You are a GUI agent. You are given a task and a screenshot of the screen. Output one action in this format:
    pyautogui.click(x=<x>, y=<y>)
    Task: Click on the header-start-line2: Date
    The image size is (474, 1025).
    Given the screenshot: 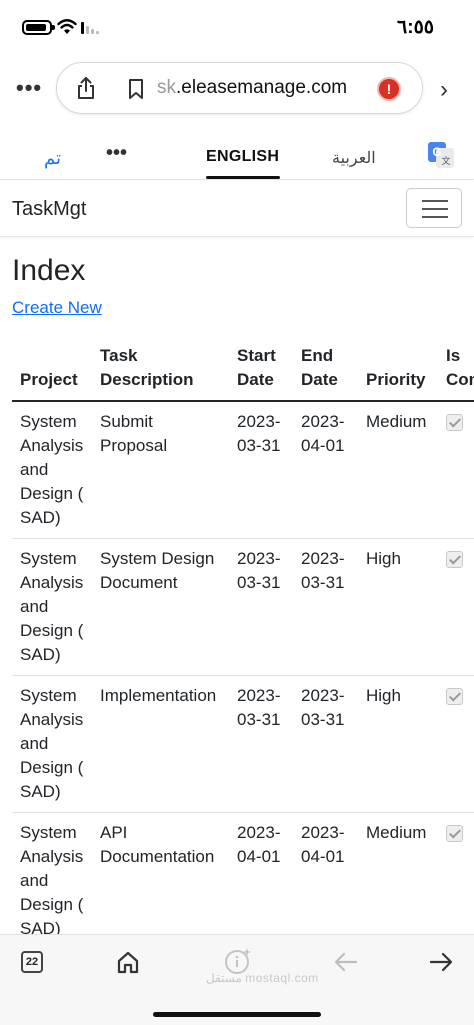 What is the action you would take?
    pyautogui.click(x=255, y=379)
    